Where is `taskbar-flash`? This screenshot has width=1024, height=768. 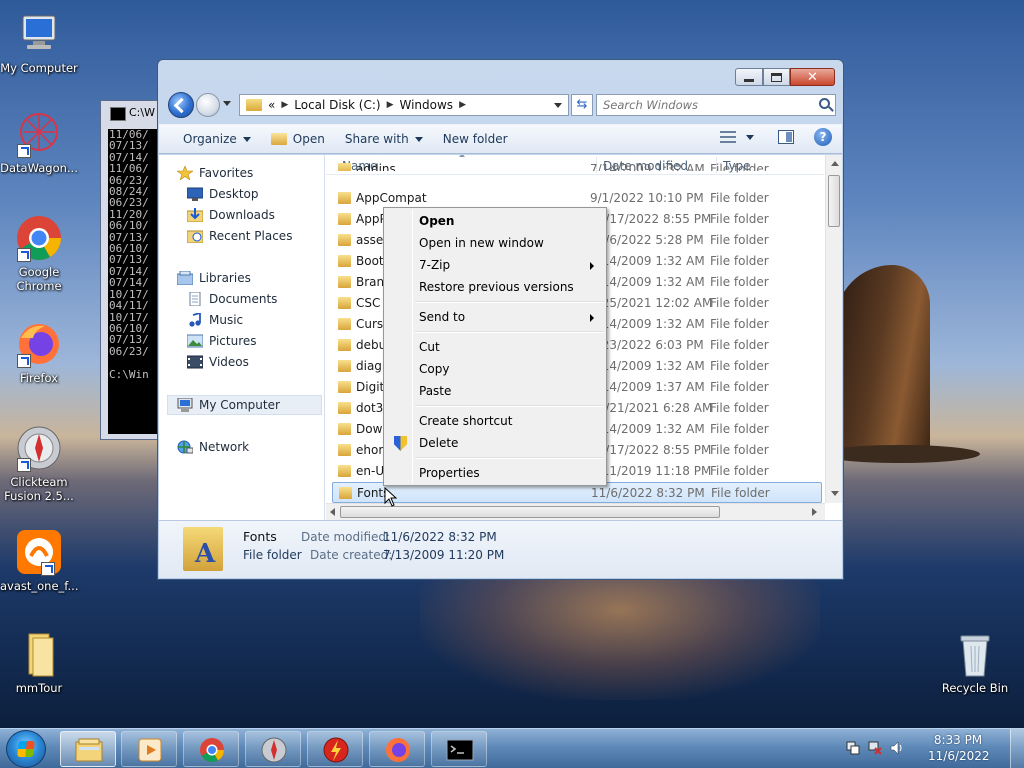
taskbar-flash is located at coordinates (335, 749).